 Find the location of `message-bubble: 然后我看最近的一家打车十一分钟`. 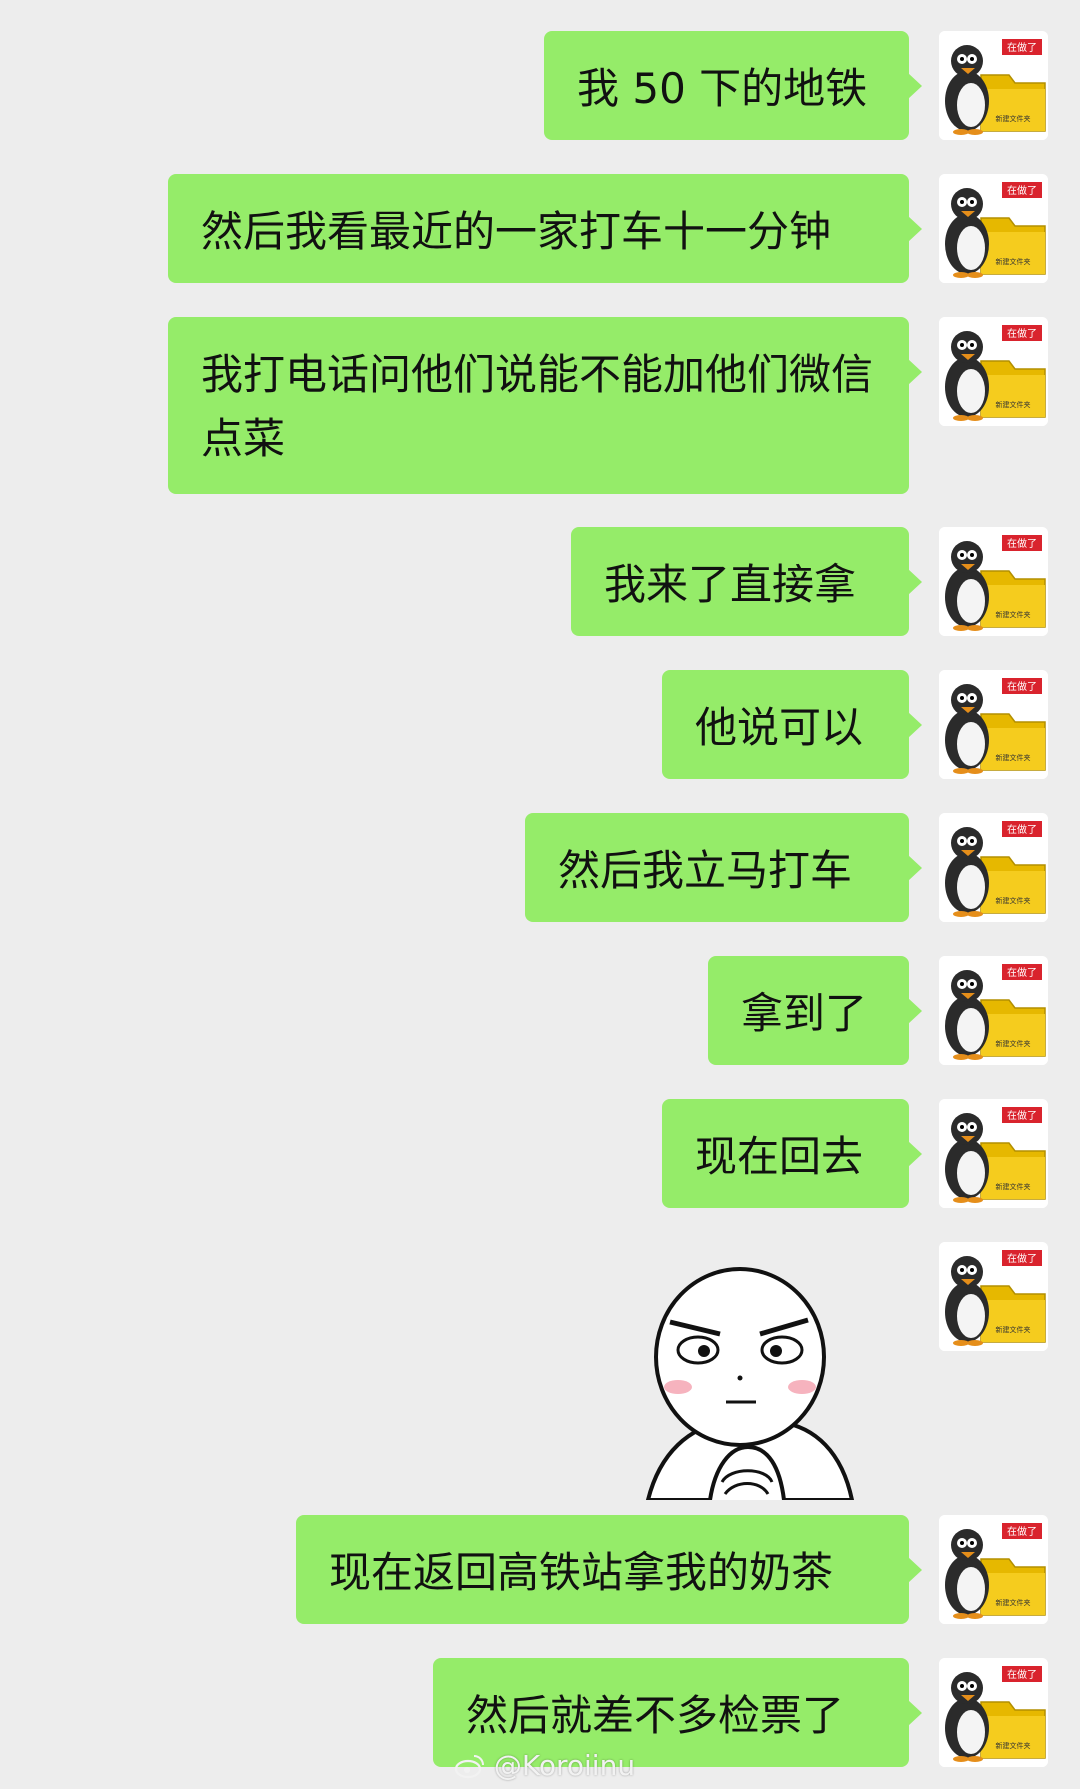

message-bubble: 然后我看最近的一家打车十一分钟 is located at coordinates (545, 228).